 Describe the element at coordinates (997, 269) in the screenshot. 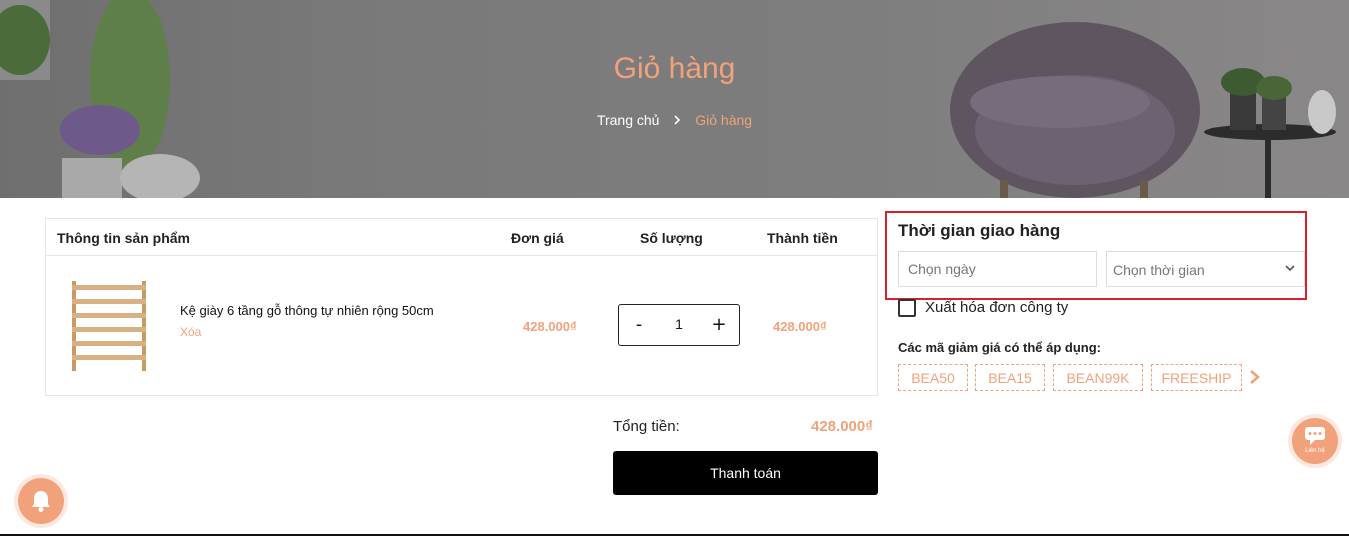

I see `delivery-date-input` at that location.